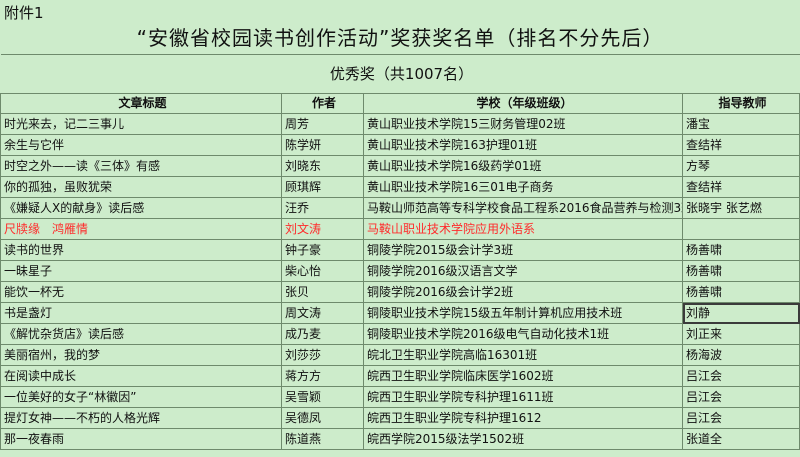 The image size is (800, 457). I want to click on cell-author: 刘莎莎, so click(322, 355).